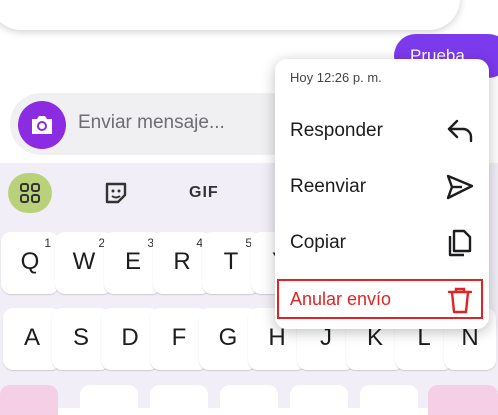  I want to click on gif-button: GIF, so click(209, 193).